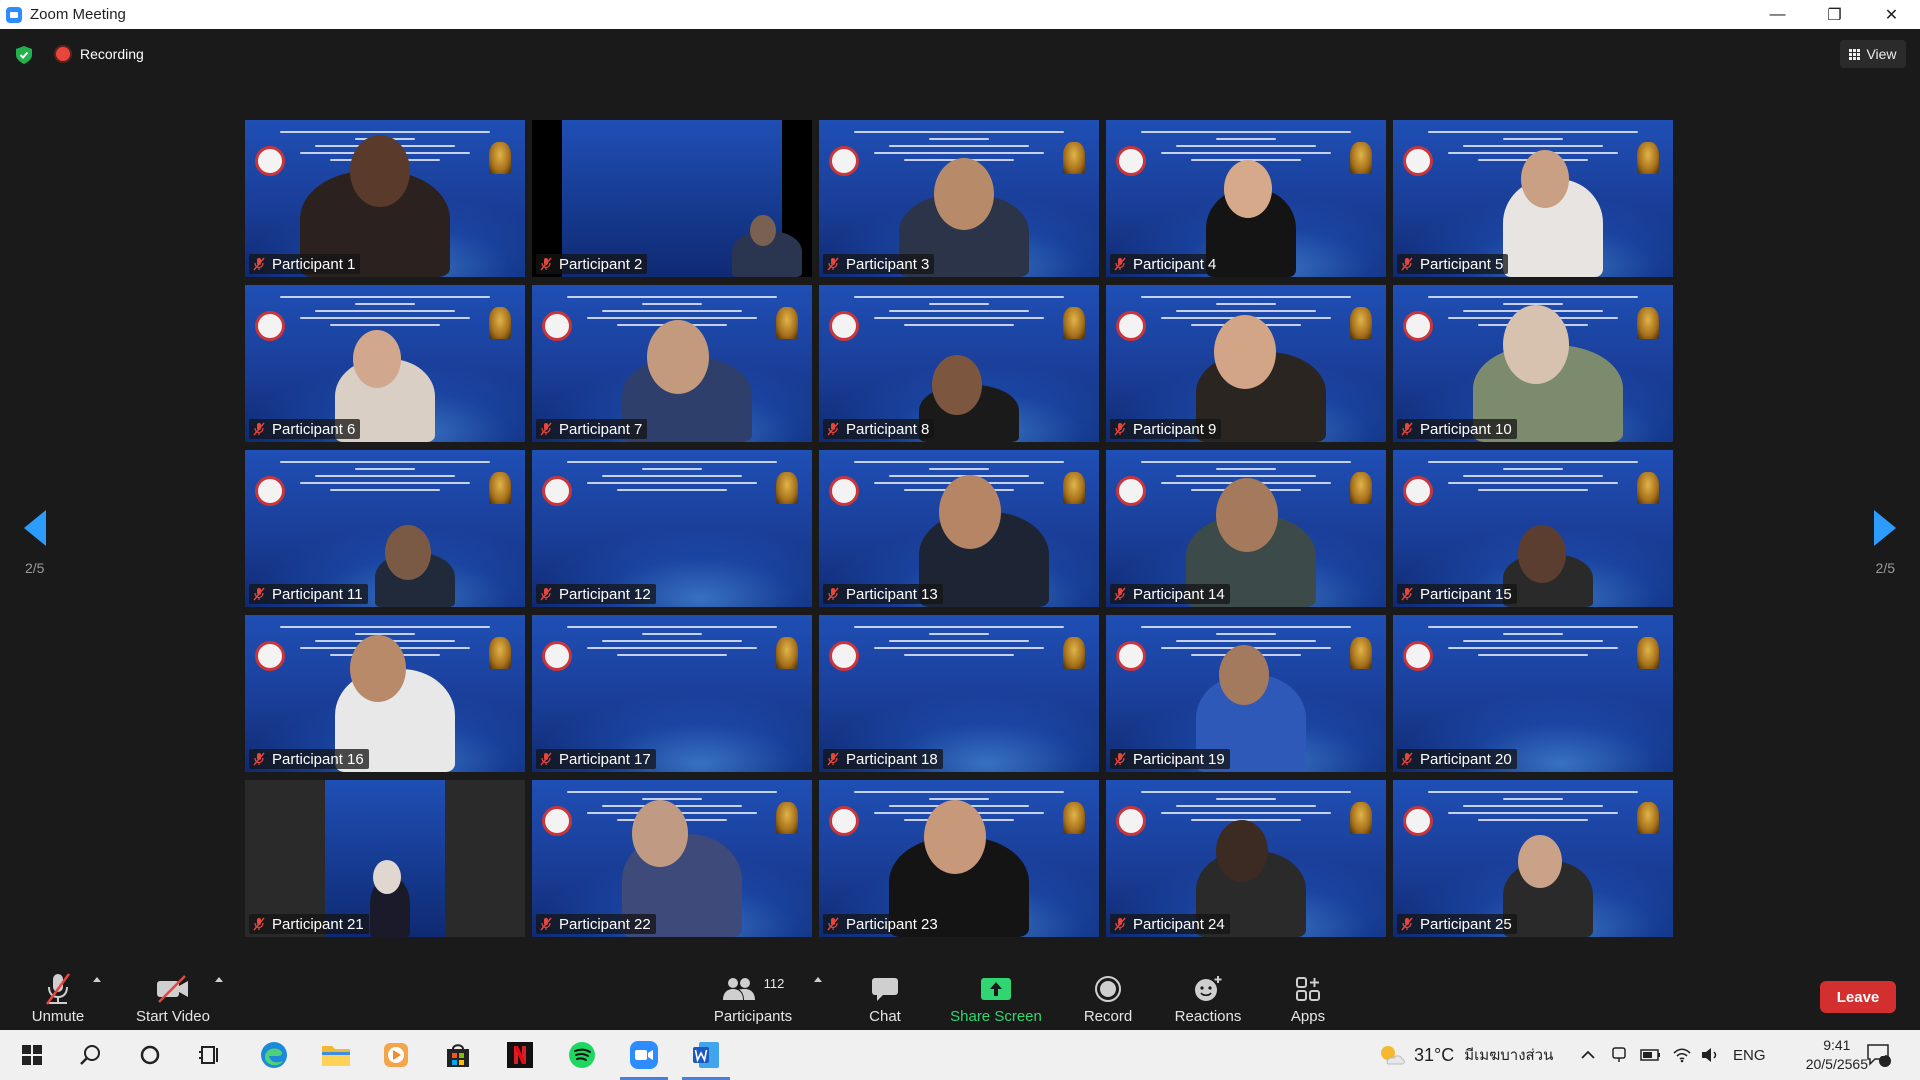  I want to click on participant-tile: Participant 24, so click(1246, 858).